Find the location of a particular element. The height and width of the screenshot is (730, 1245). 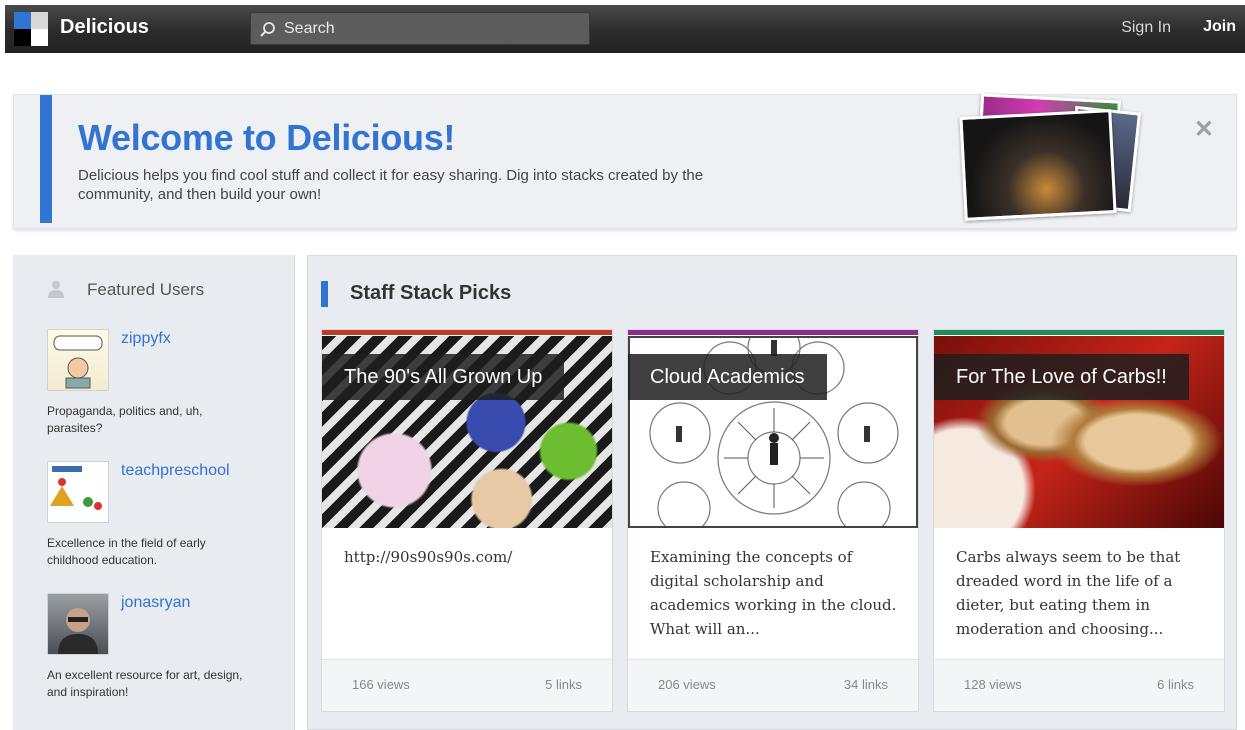

user-description: Propaganda, politics and, uh, parasites? is located at coordinates (125, 419).